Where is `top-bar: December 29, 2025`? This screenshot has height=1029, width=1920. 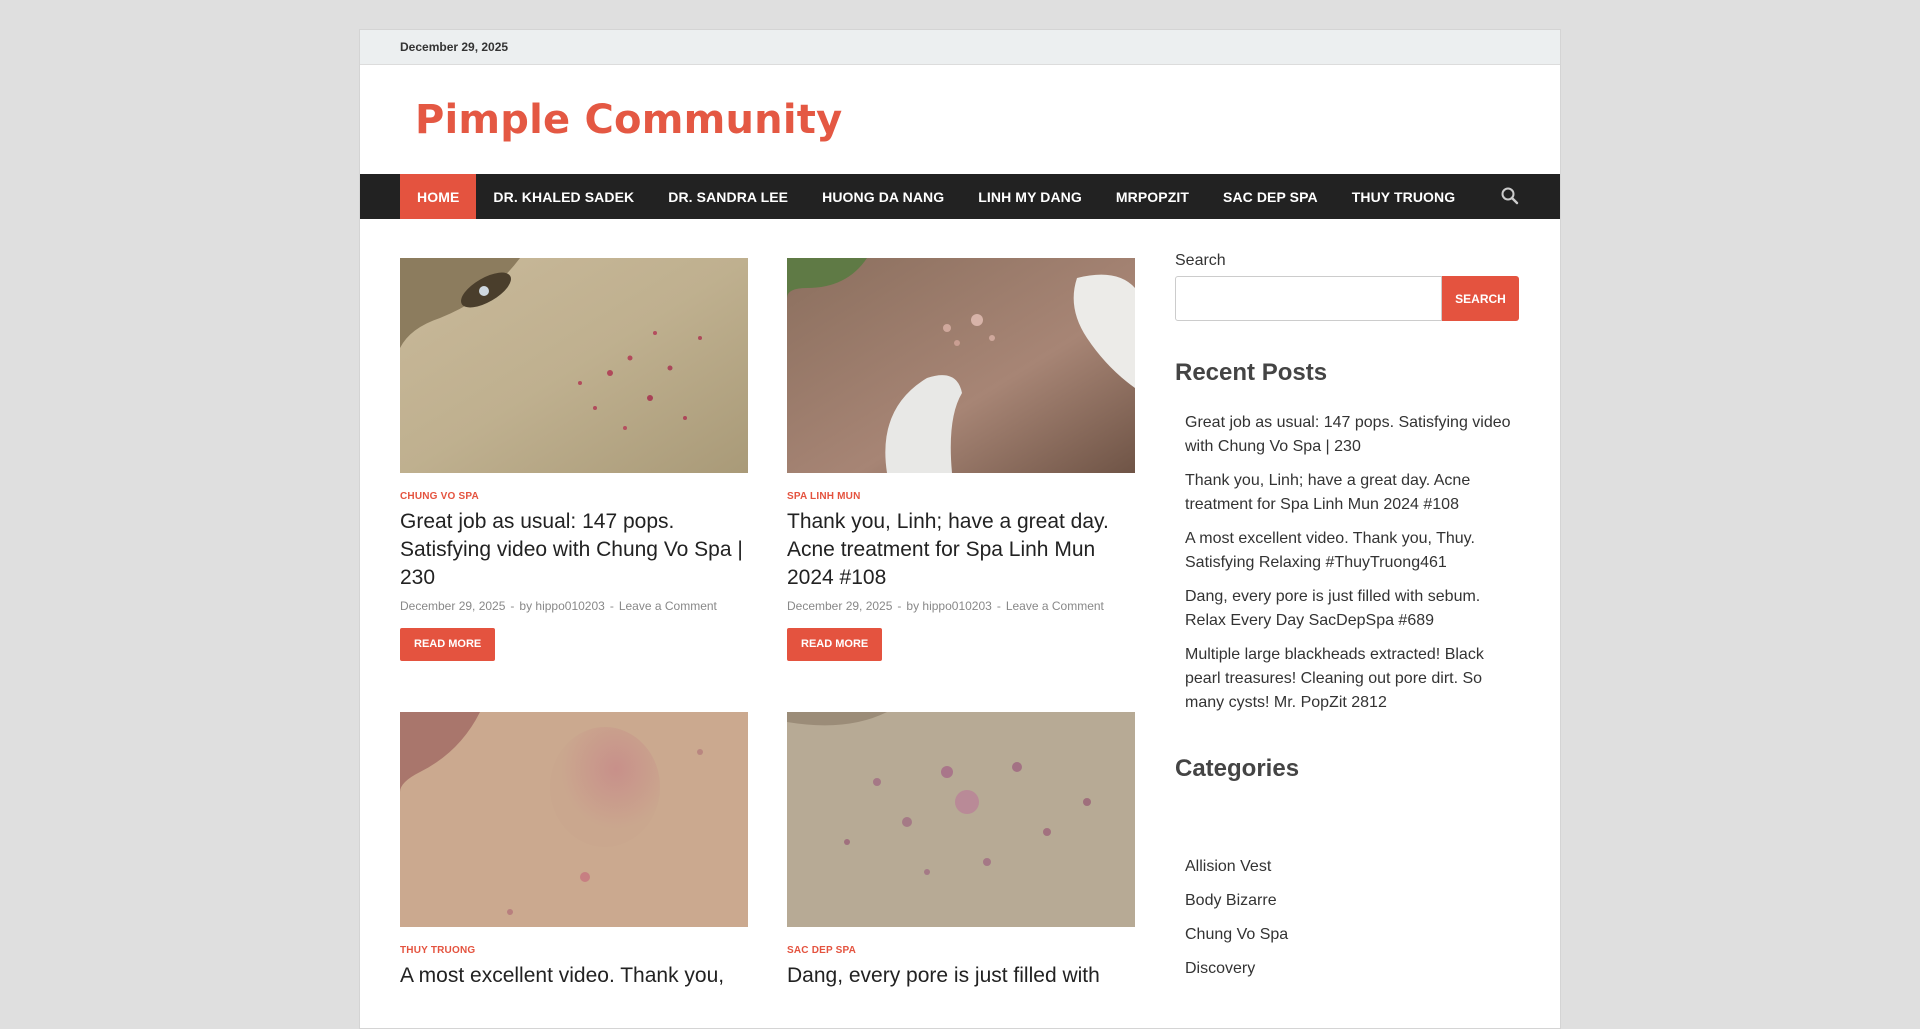 top-bar: December 29, 2025 is located at coordinates (960, 47).